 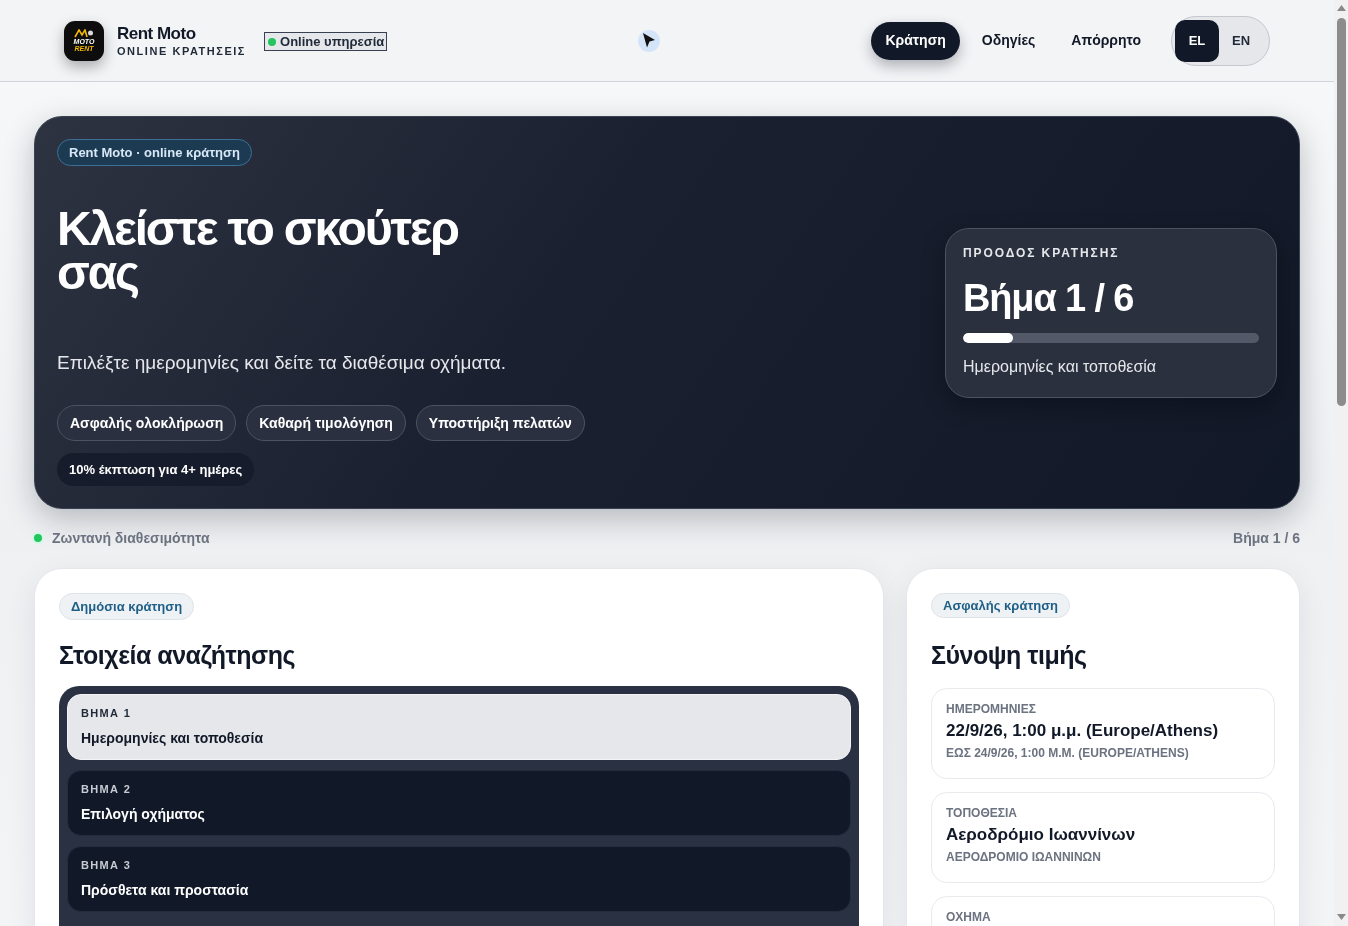 I want to click on progress-label: ΠΡΟΟΔΟΣ ΚΡΑΤΗΣΗΣ, so click(x=1042, y=253).